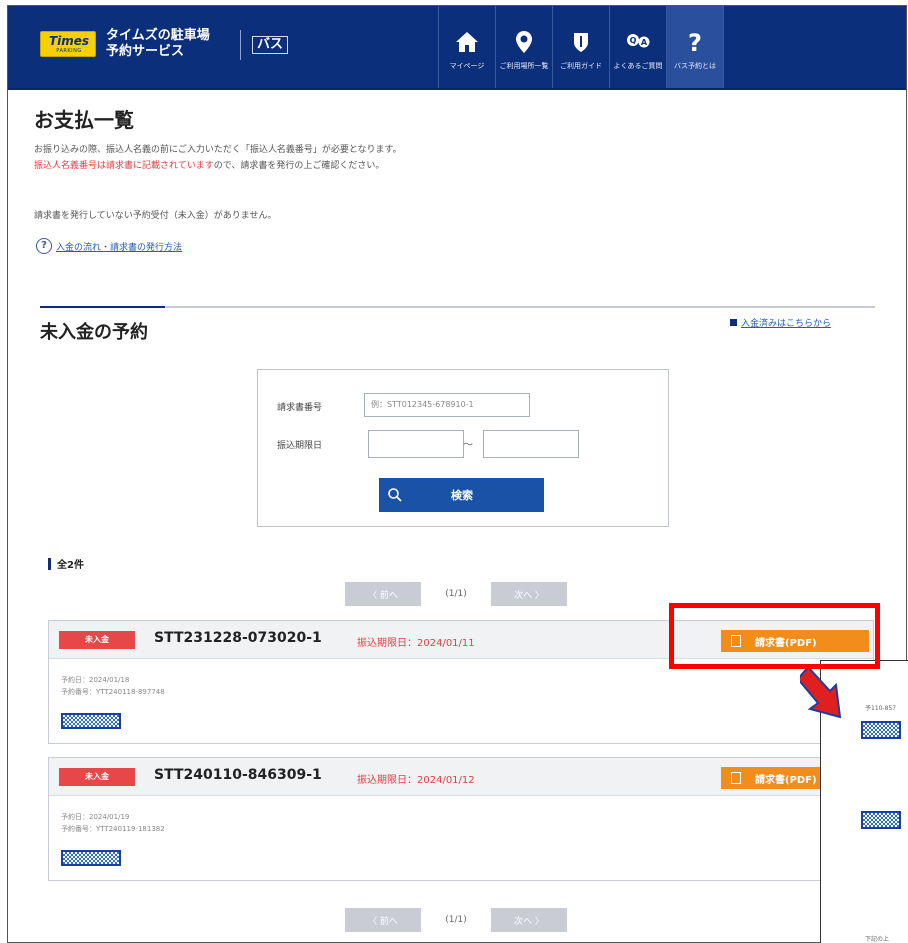  I want to click on help-link-row: ? 入金の流れ・請求書の発行方法, so click(109, 246).